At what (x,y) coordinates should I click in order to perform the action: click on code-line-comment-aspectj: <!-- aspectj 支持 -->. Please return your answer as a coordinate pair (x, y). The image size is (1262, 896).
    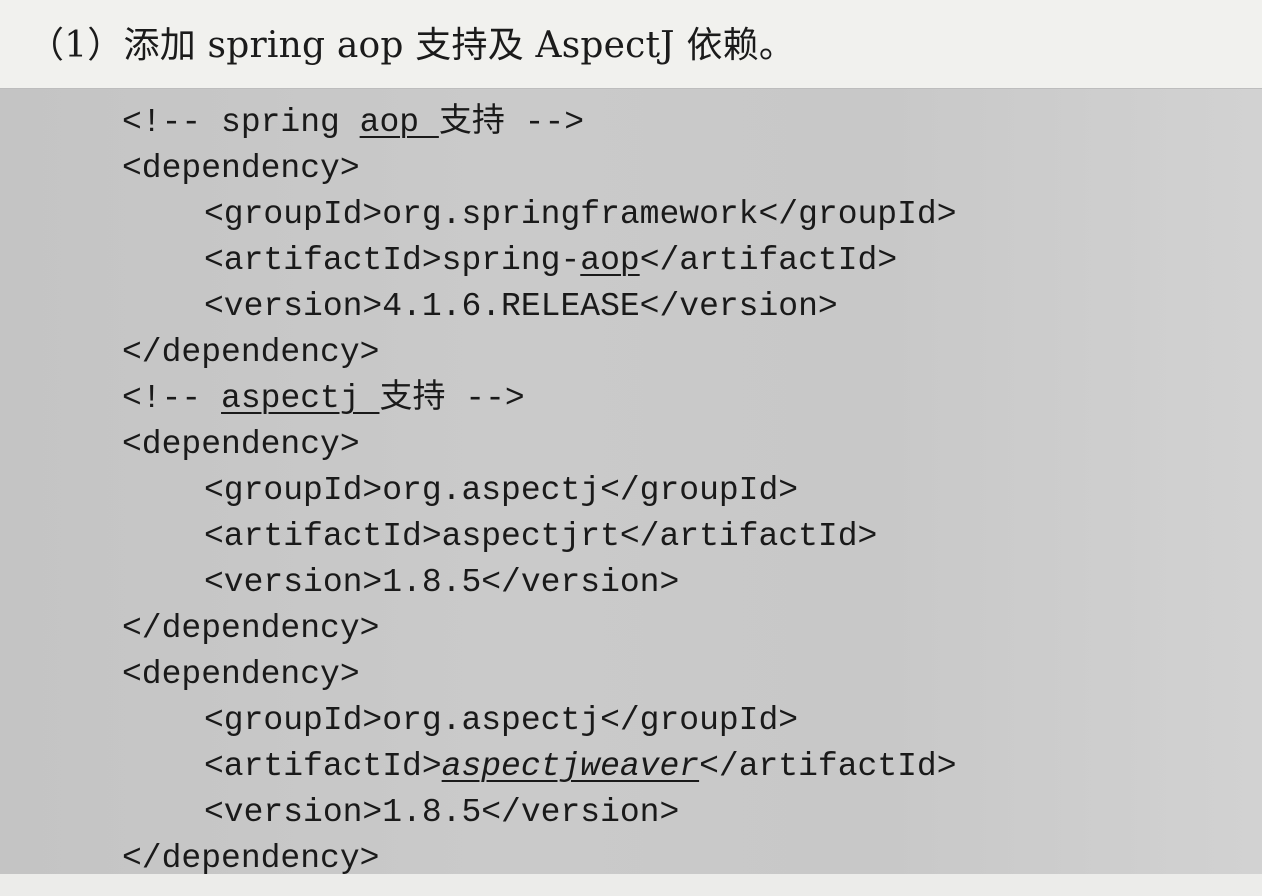
    Looking at the image, I should click on (478, 399).